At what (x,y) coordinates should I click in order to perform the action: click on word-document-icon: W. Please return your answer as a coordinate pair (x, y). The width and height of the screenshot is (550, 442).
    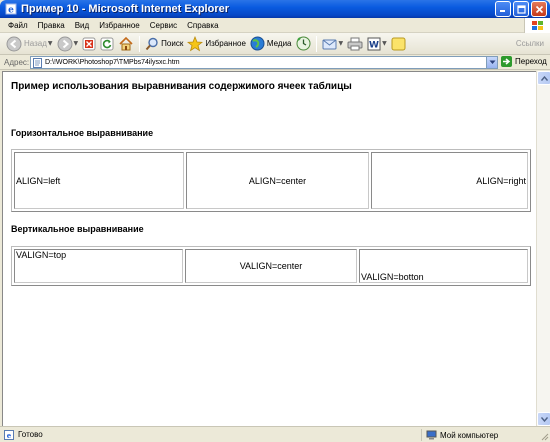
    Looking at the image, I should click on (374, 43).